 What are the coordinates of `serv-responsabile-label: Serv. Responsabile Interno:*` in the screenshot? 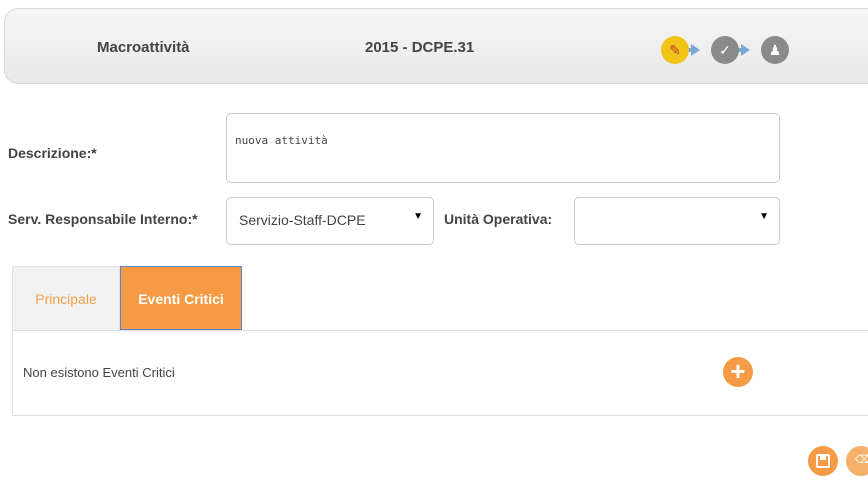 It's located at (103, 219).